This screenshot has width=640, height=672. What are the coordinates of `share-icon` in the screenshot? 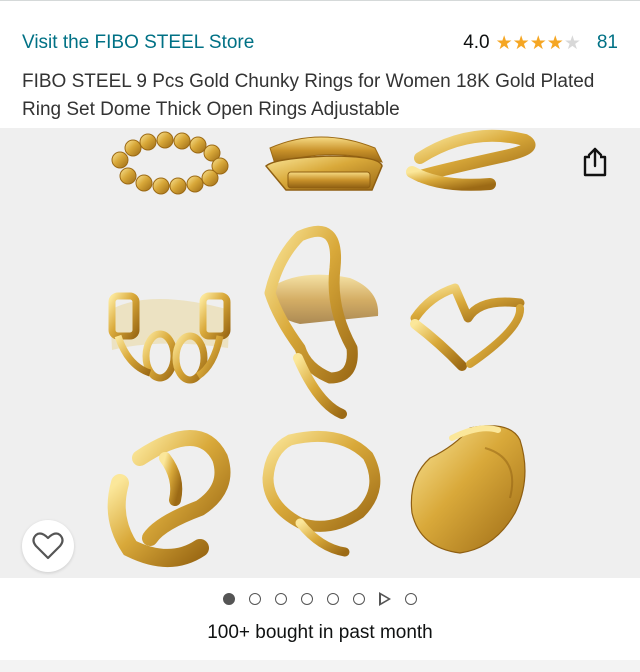 It's located at (595, 162).